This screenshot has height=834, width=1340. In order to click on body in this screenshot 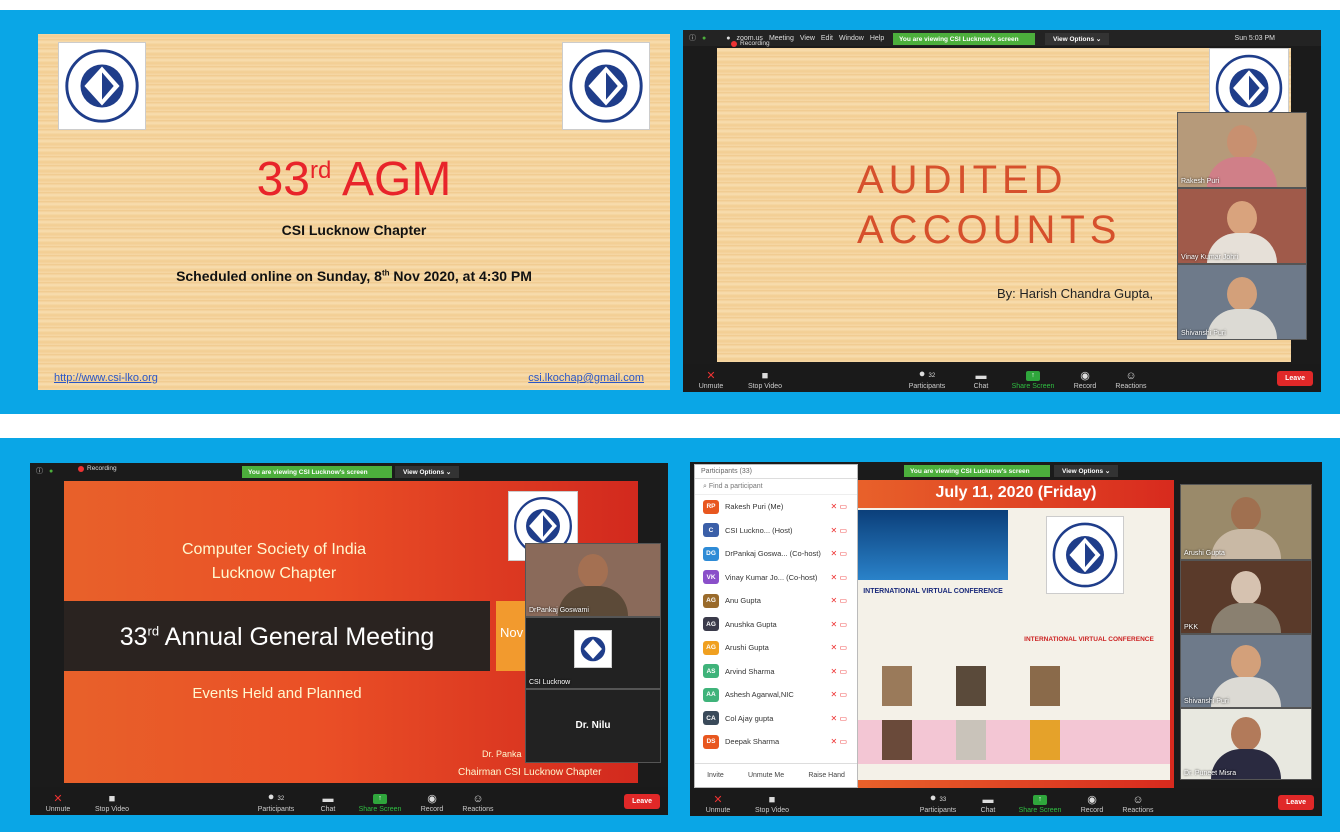, I will do `click(1246, 618)`.